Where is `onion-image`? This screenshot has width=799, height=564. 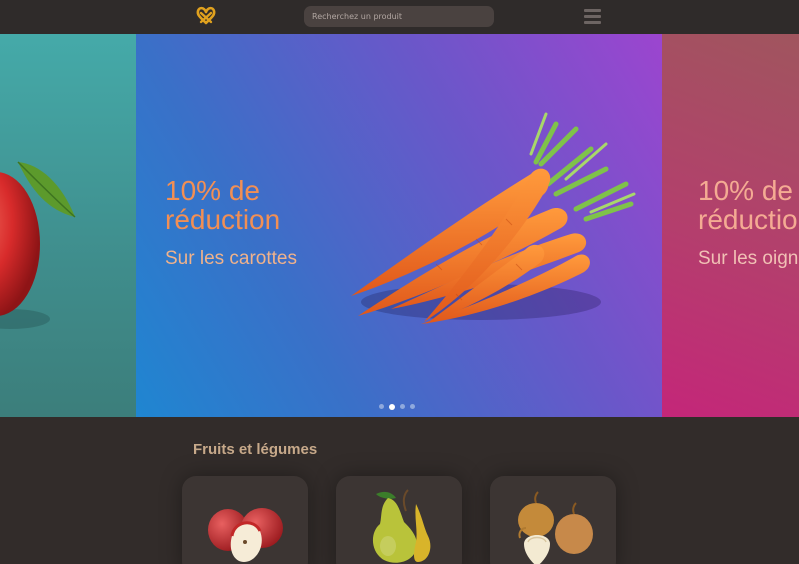 onion-image is located at coordinates (555, 527).